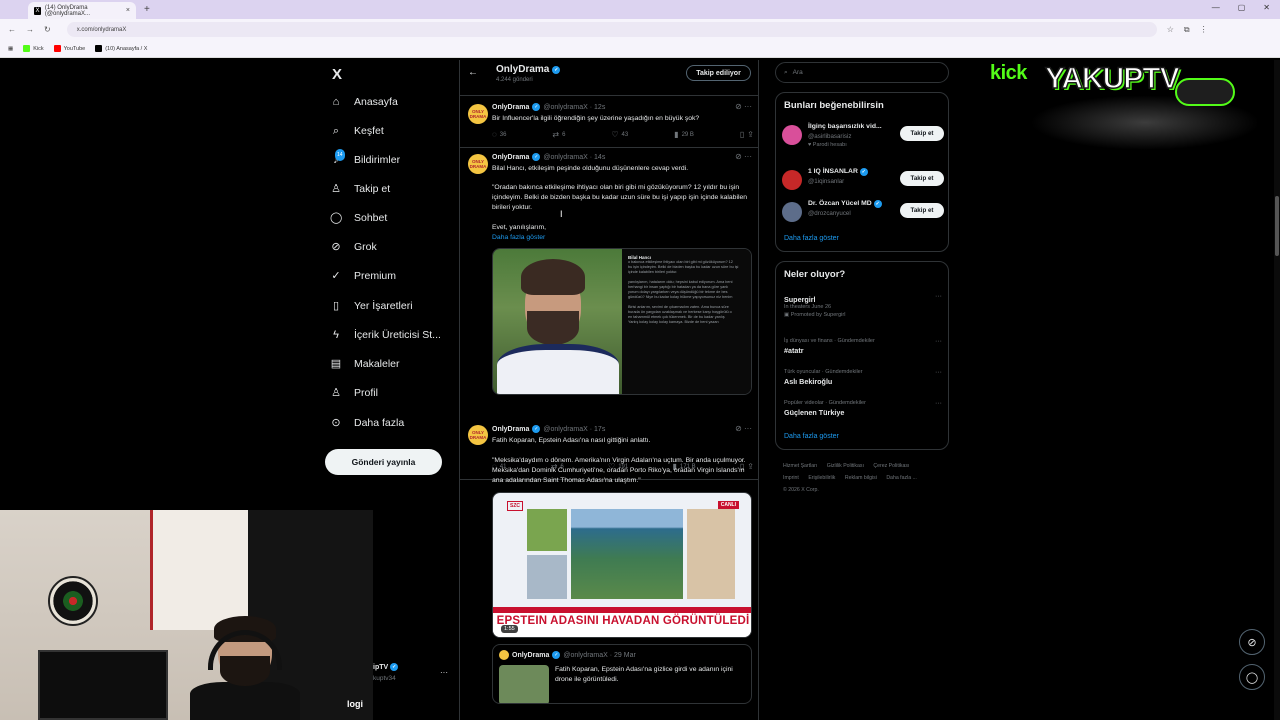 This screenshot has width=1280, height=720. Describe the element at coordinates (444, 672) in the screenshot. I see `account-menu-icon: ···` at that location.